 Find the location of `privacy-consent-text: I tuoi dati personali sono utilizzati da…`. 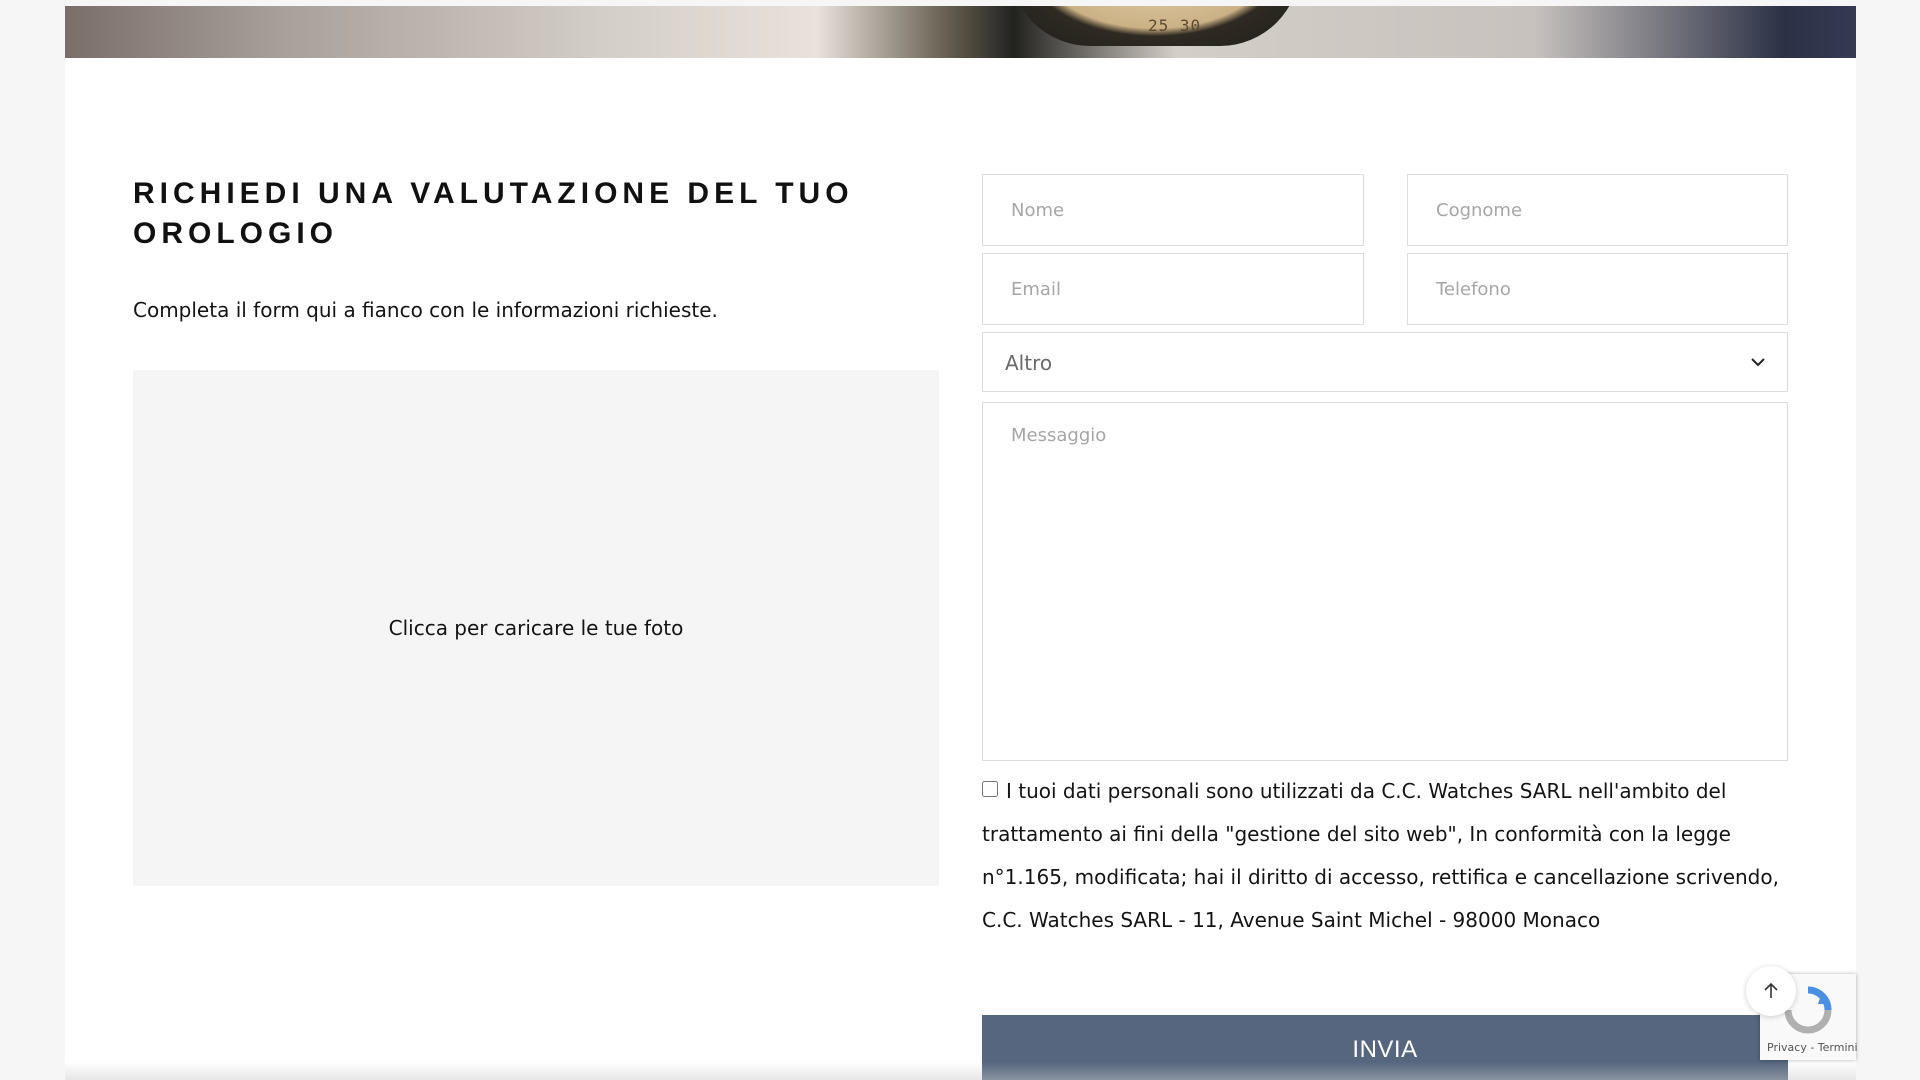

privacy-consent-text: I tuoi dati personali sono utilizzati da… is located at coordinates (1380, 855).